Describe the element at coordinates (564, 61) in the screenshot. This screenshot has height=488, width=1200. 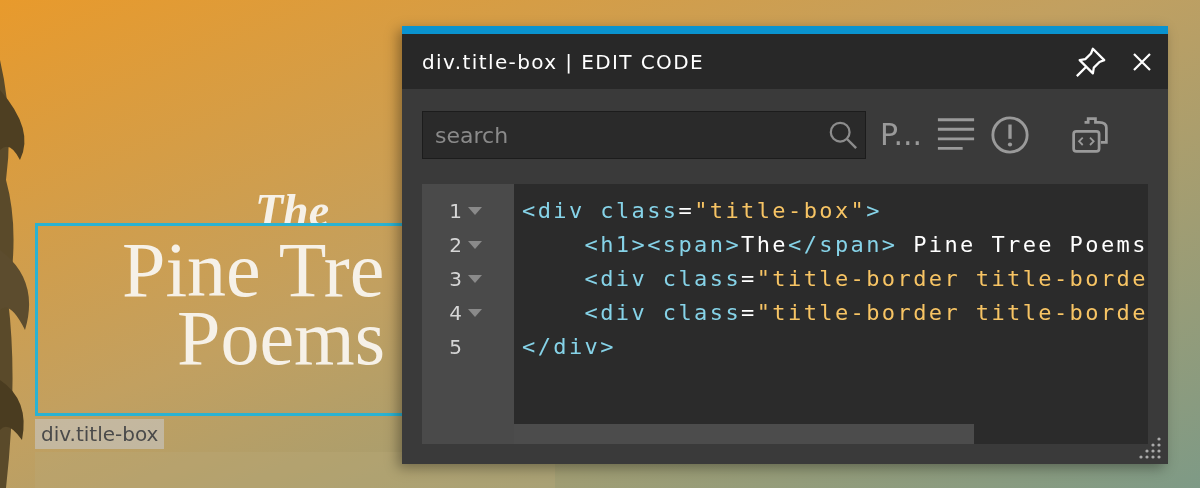
I see `panel-title: div.title-box | EDIT CODE` at that location.